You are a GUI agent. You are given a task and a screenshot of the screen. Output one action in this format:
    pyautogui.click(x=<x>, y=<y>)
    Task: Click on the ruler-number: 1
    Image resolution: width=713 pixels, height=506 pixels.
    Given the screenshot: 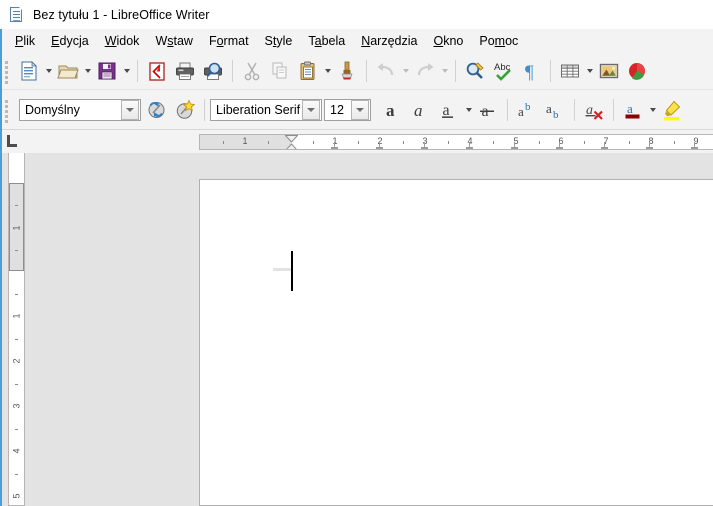 What is the action you would take?
    pyautogui.click(x=245, y=141)
    